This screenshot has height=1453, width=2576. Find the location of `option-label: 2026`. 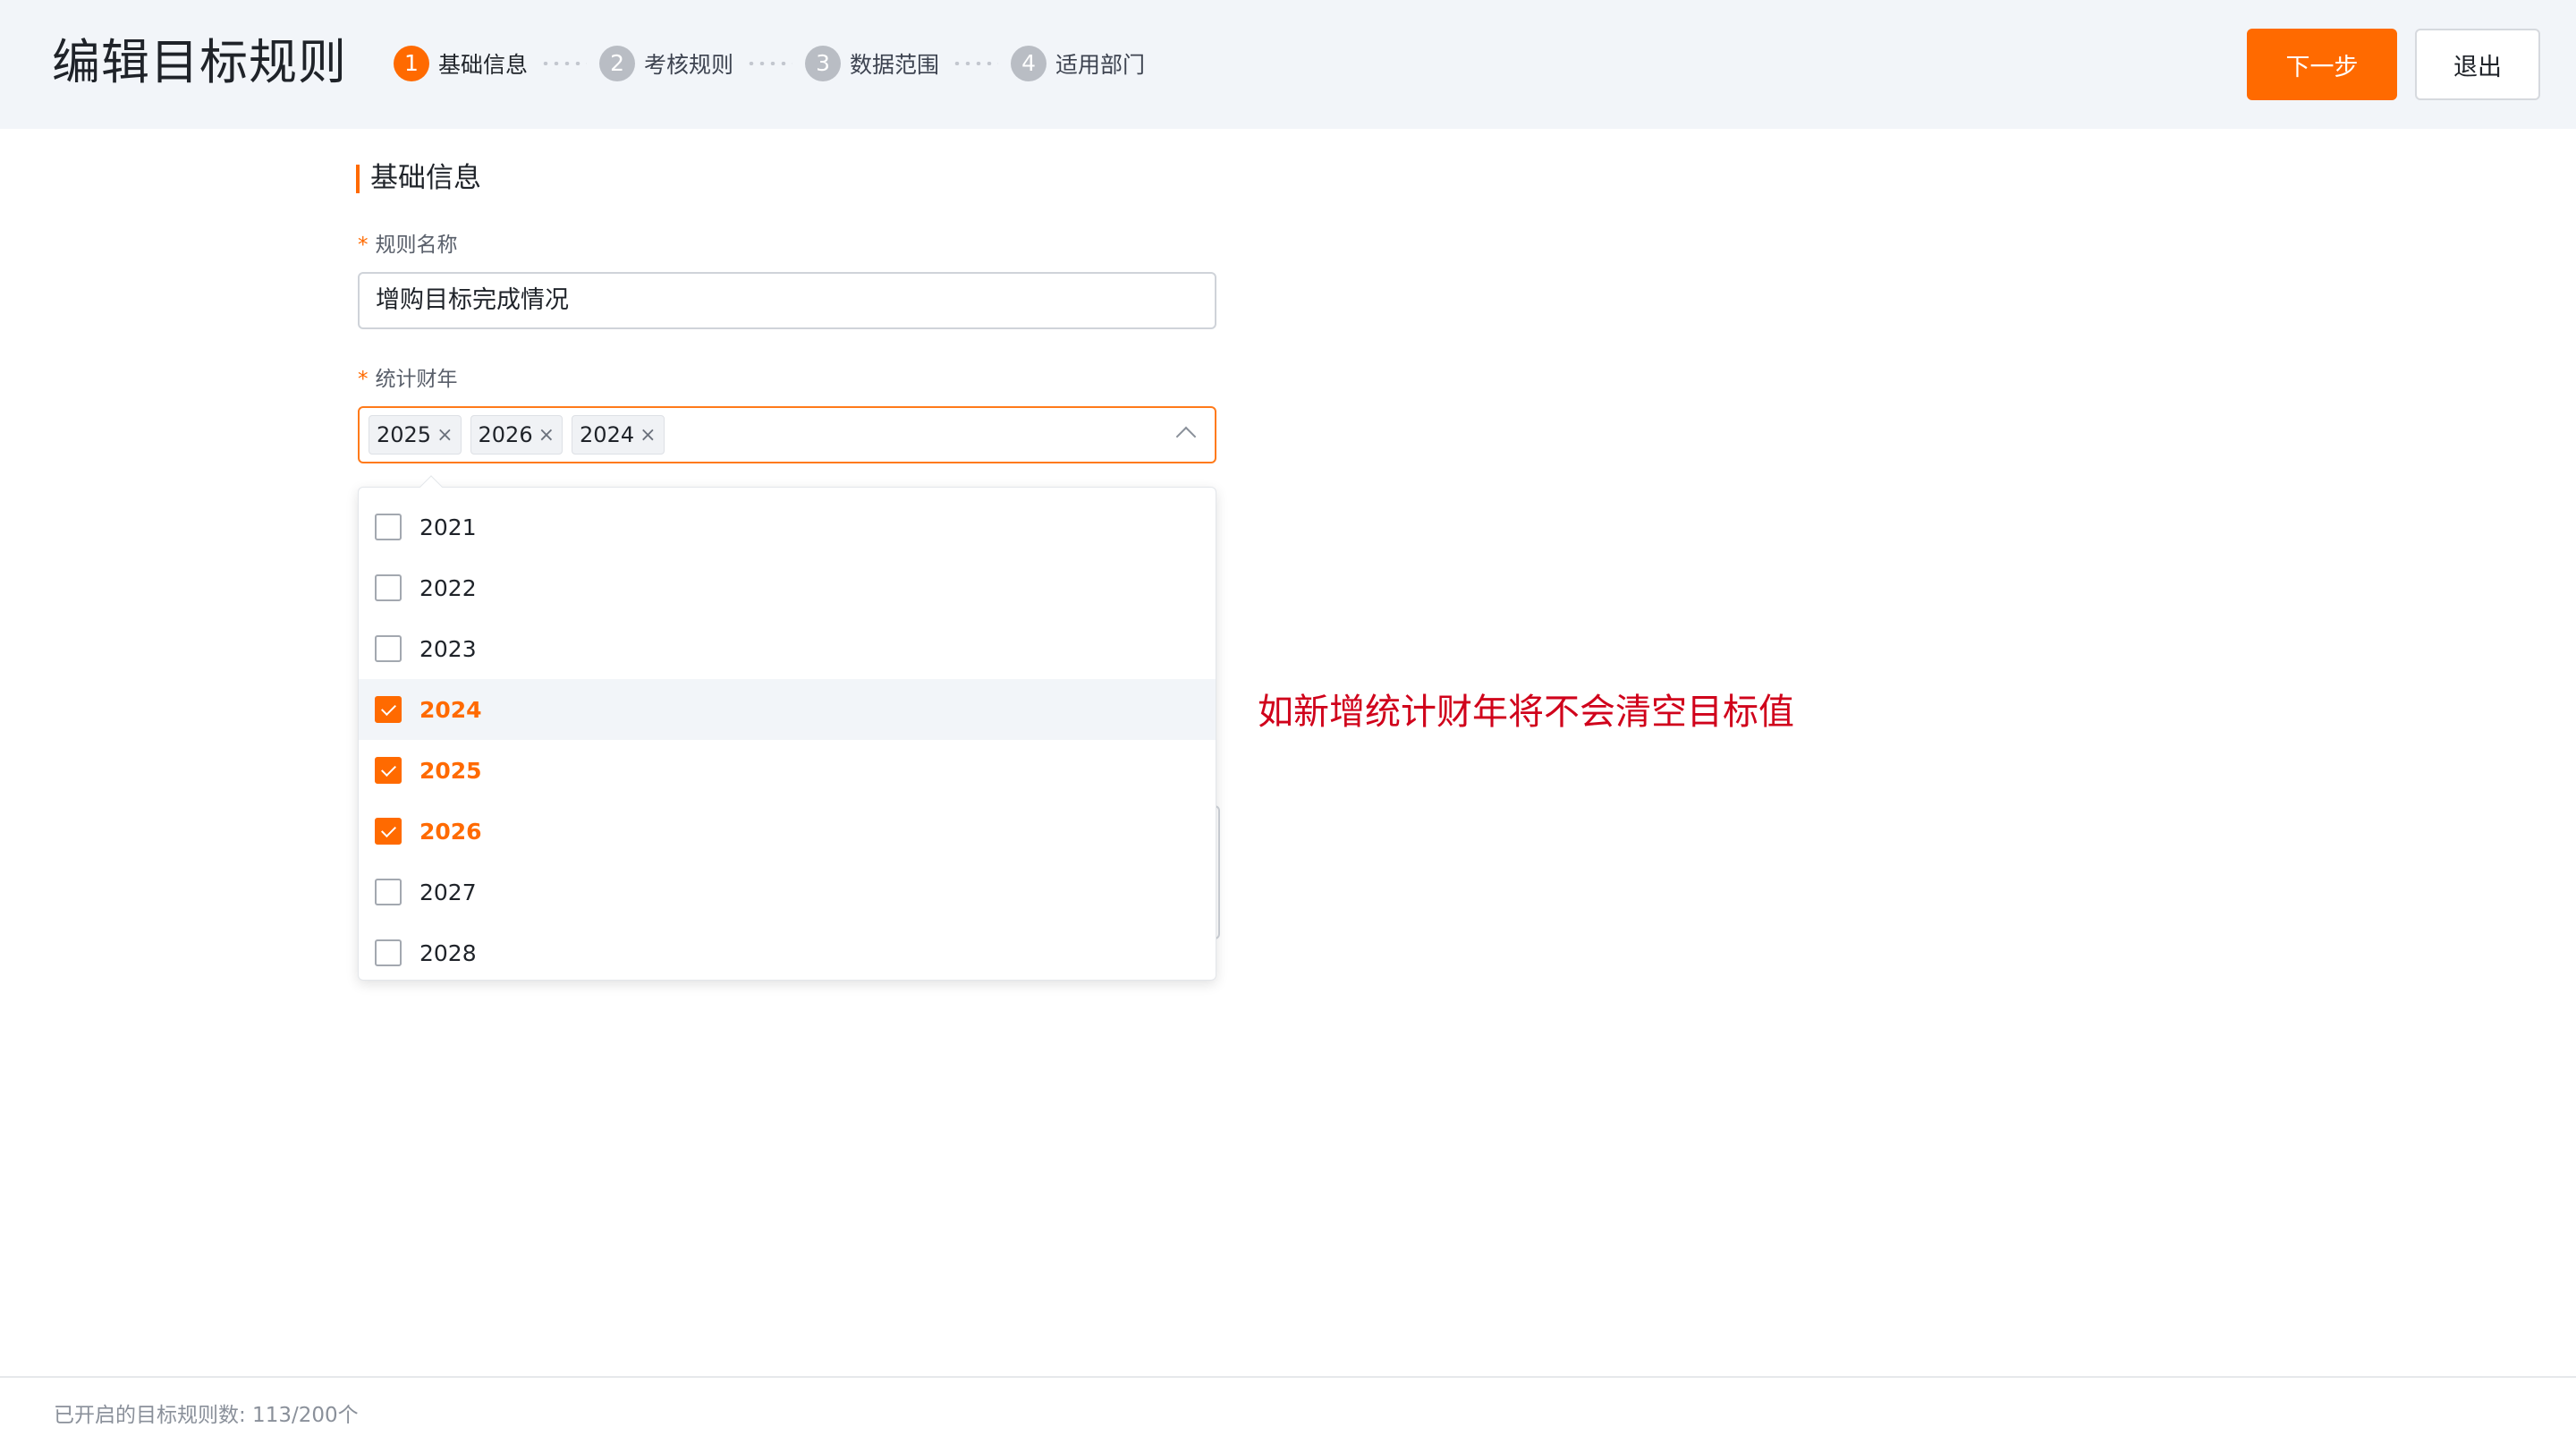

option-label: 2026 is located at coordinates (450, 831).